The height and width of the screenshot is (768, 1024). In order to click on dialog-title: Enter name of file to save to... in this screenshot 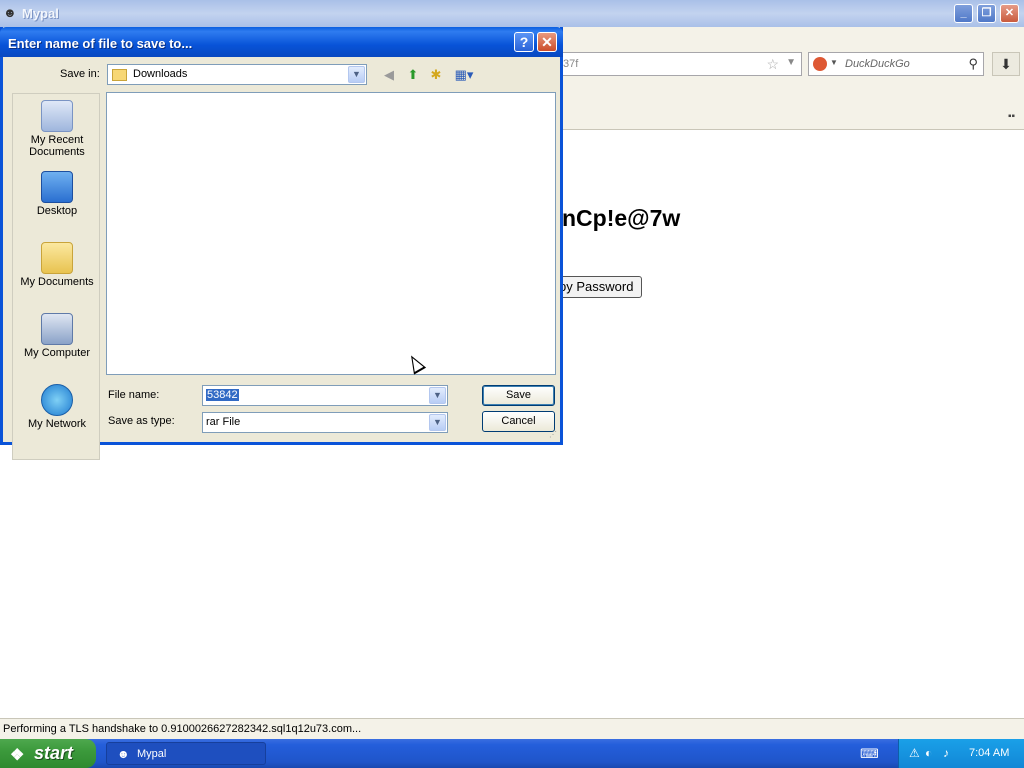, I will do `click(100, 43)`.